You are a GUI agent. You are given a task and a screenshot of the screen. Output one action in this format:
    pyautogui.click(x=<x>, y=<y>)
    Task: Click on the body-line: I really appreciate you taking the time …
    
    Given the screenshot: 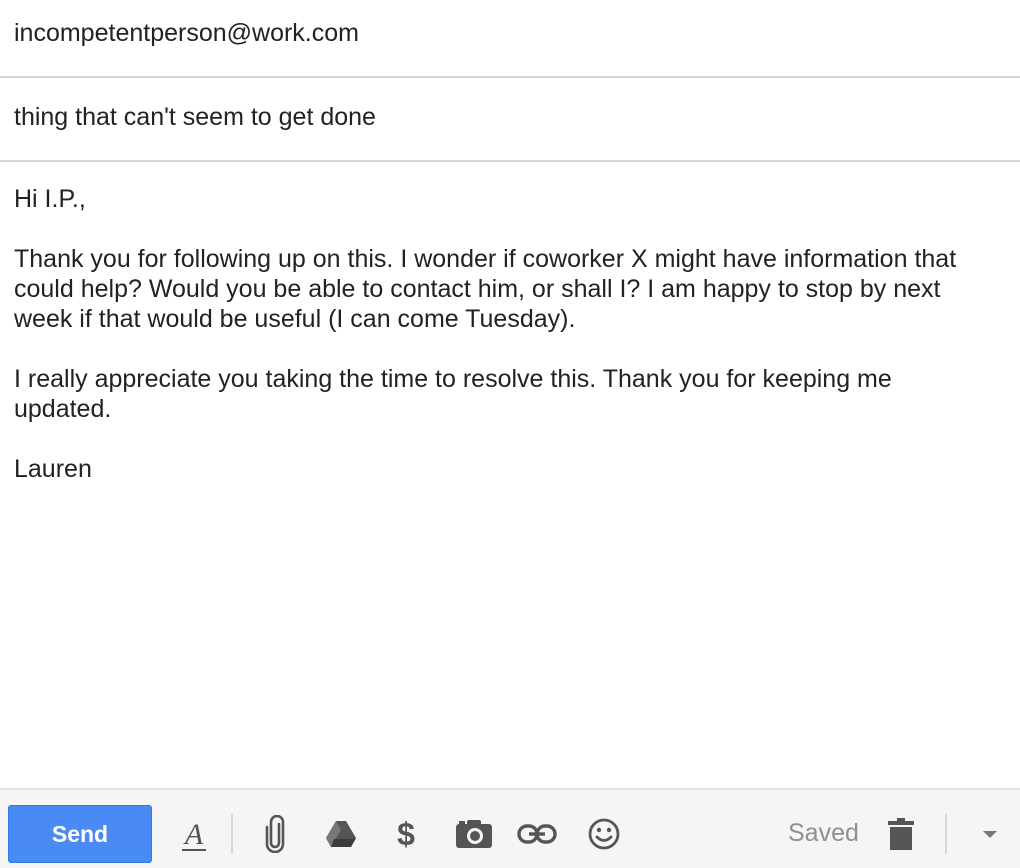 What is the action you would take?
    pyautogui.click(x=453, y=379)
    